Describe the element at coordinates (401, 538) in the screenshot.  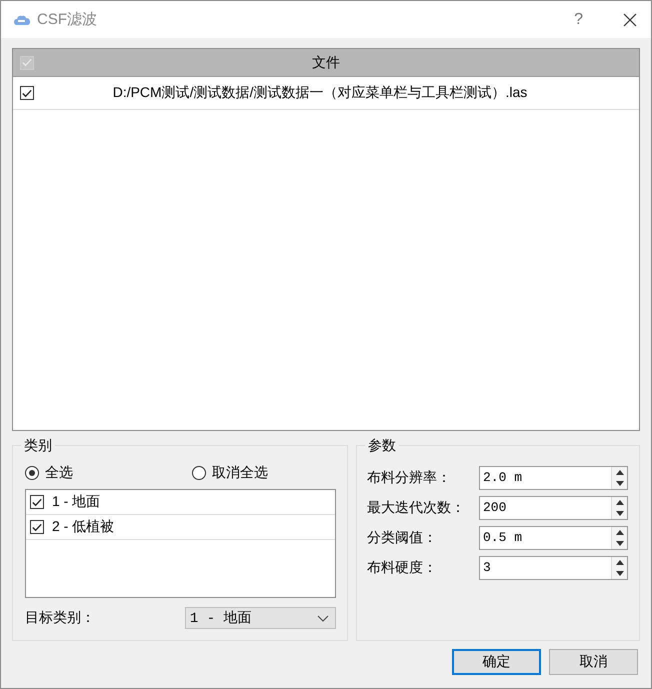
I see `field-label: 分类阈值：` at that location.